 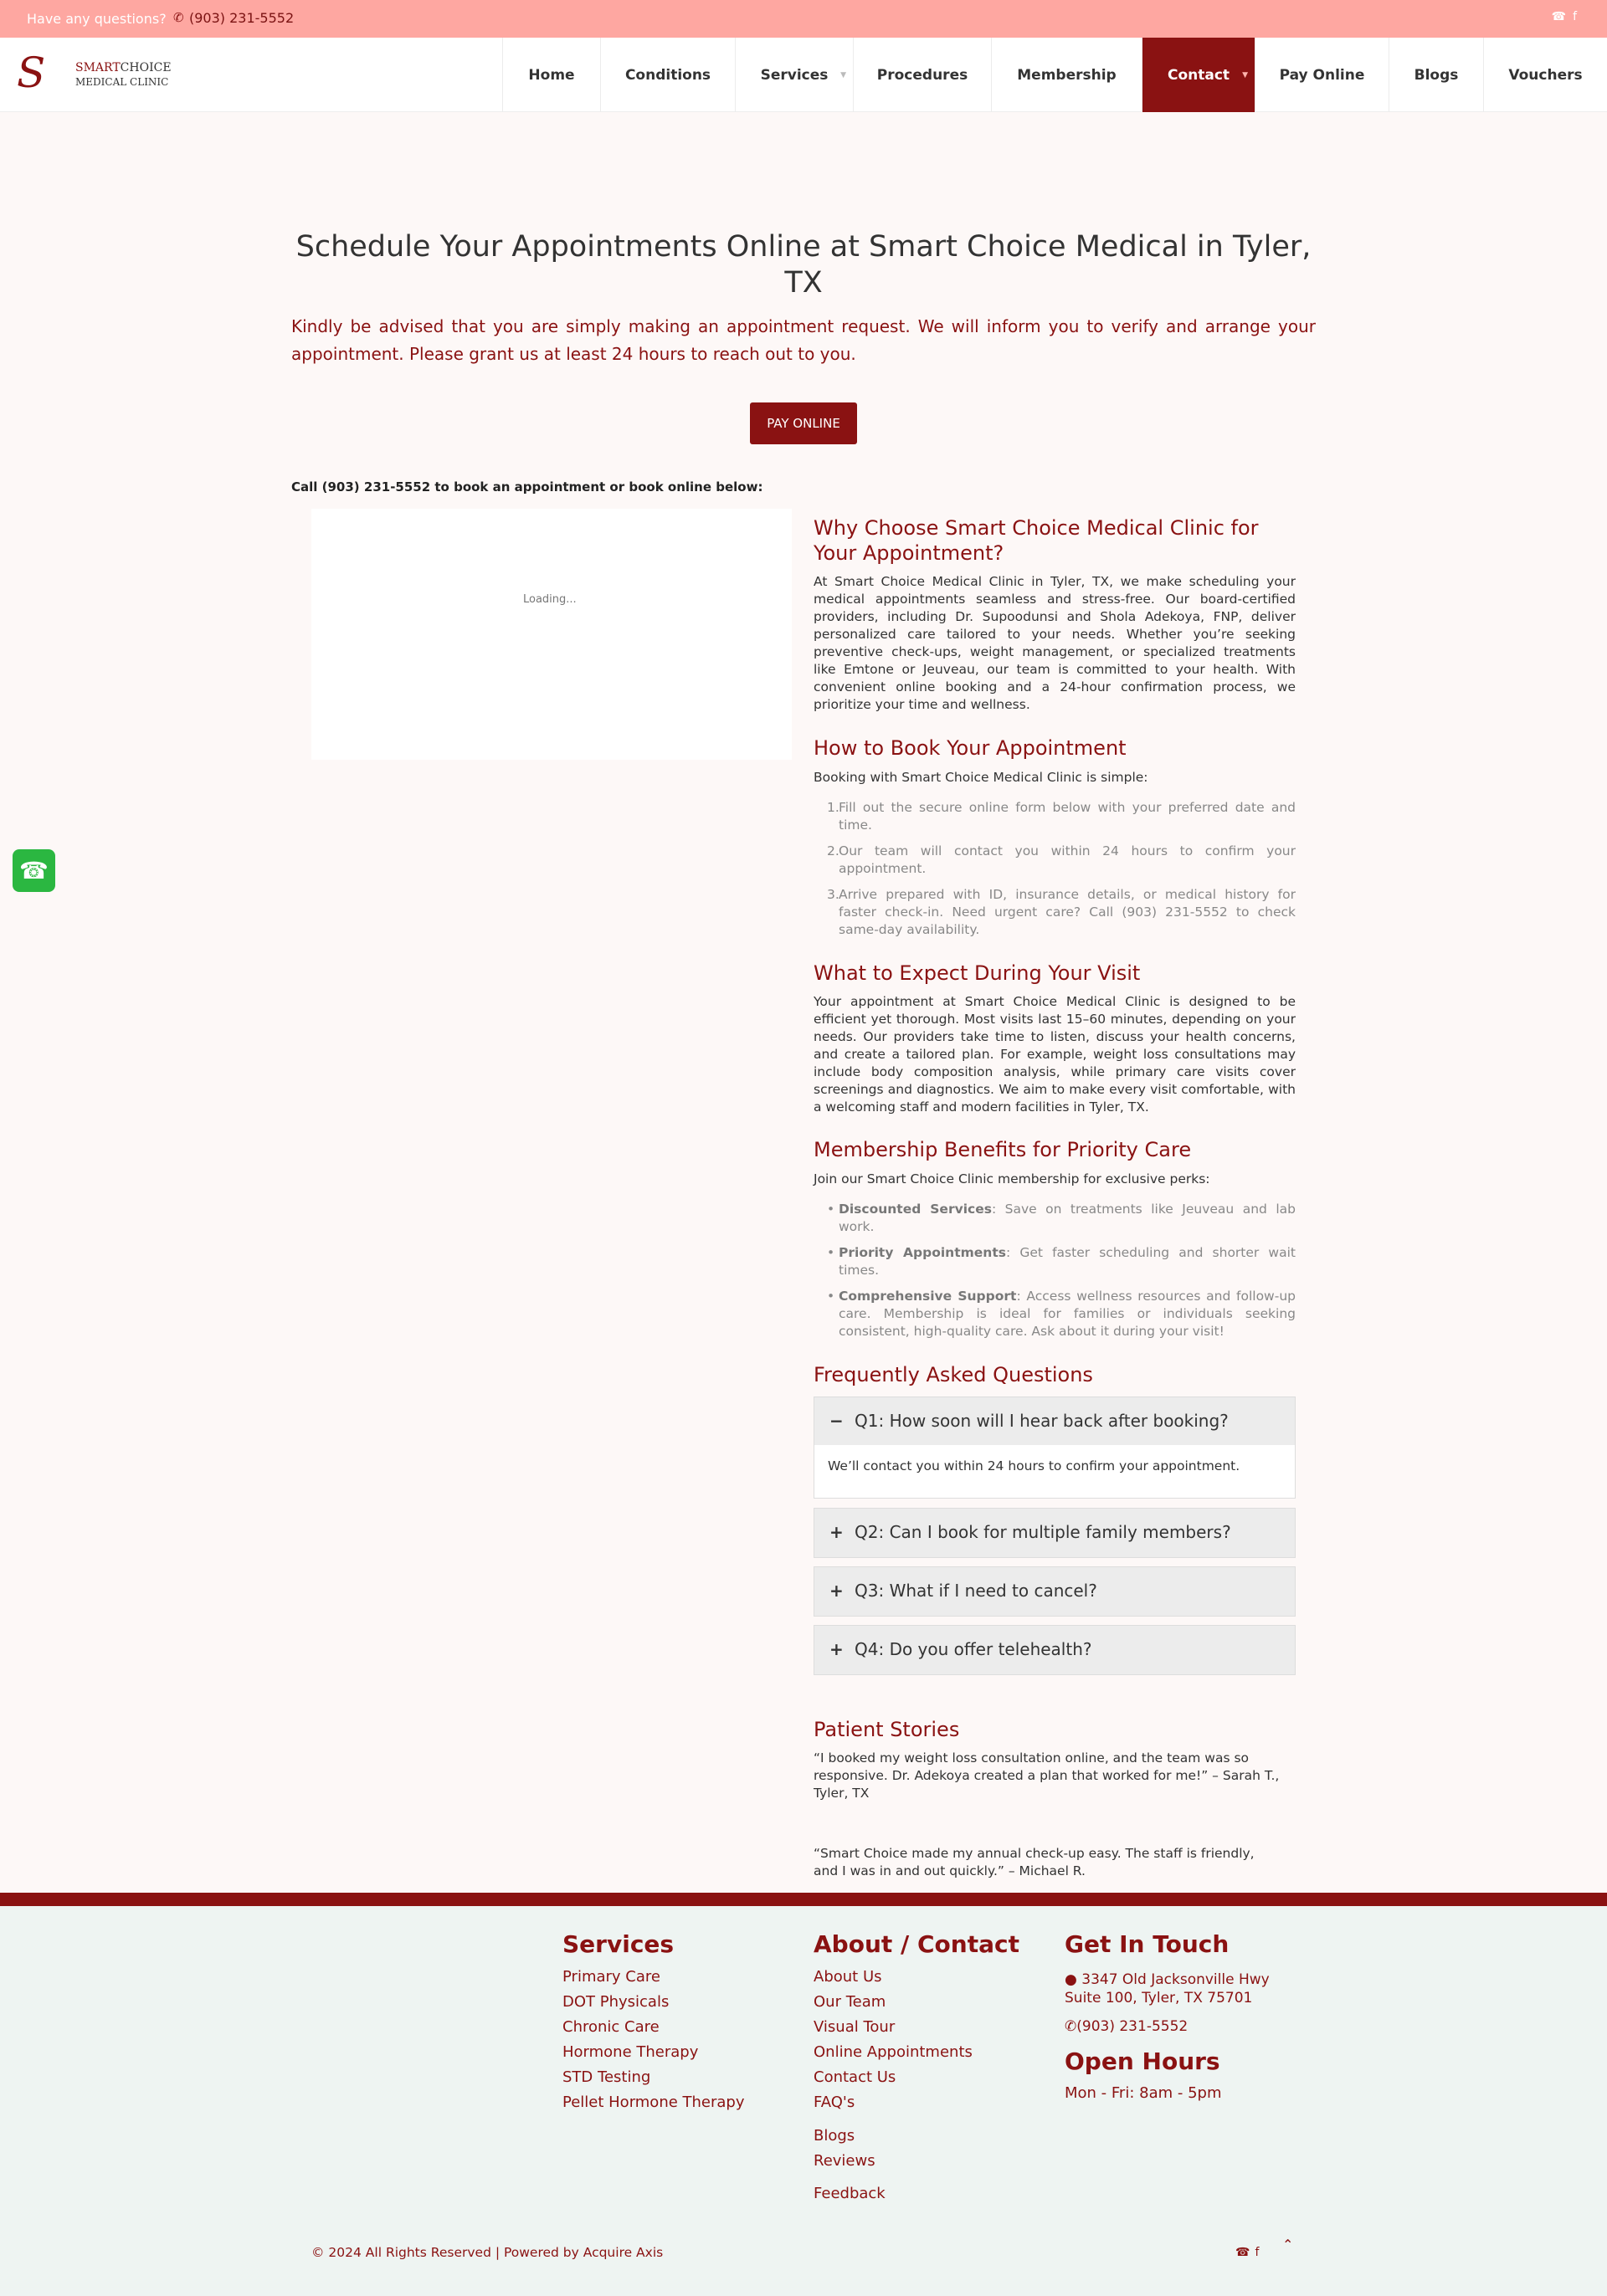 What do you see at coordinates (1198, 75) in the screenshot?
I see `nav-contact: Contact ▼` at bounding box center [1198, 75].